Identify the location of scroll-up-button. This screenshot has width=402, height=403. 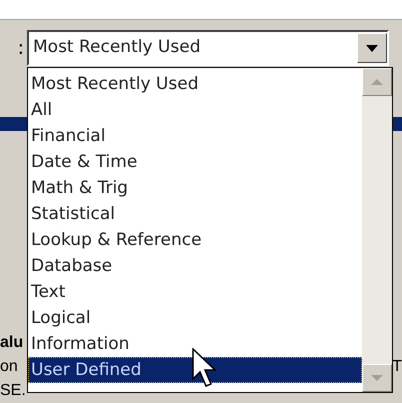
(377, 82).